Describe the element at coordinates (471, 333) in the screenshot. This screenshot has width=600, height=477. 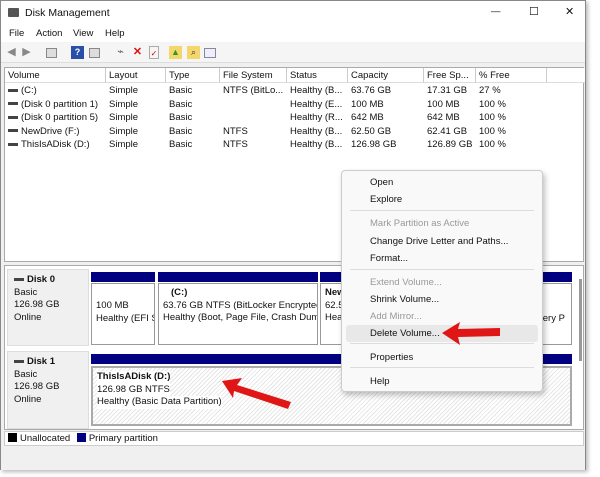
I see `red-arrow-delete` at that location.